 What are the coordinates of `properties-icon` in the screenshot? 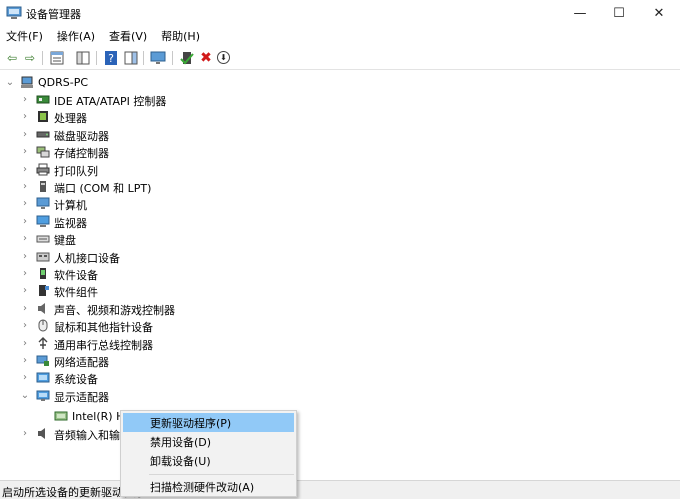 It's located at (57, 58).